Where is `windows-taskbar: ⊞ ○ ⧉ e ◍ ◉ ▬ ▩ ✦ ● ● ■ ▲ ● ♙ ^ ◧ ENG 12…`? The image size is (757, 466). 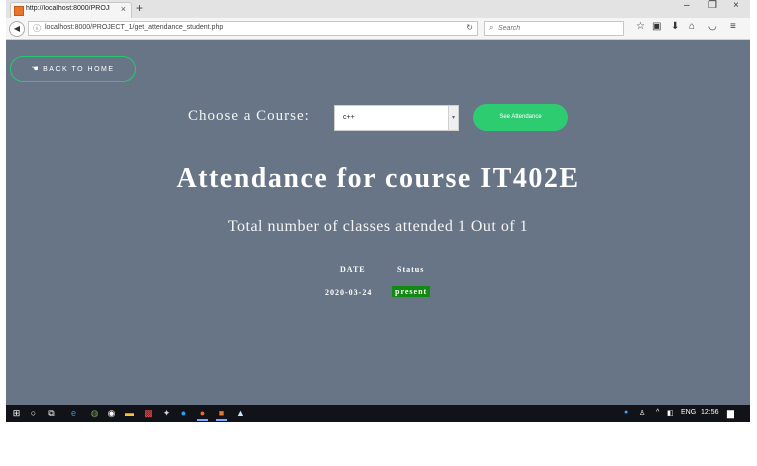
windows-taskbar: ⊞ ○ ⧉ e ◍ ◉ ▬ ▩ ✦ ● ● ■ ▲ ● ♙ ^ ◧ ENG 12… is located at coordinates (378, 413).